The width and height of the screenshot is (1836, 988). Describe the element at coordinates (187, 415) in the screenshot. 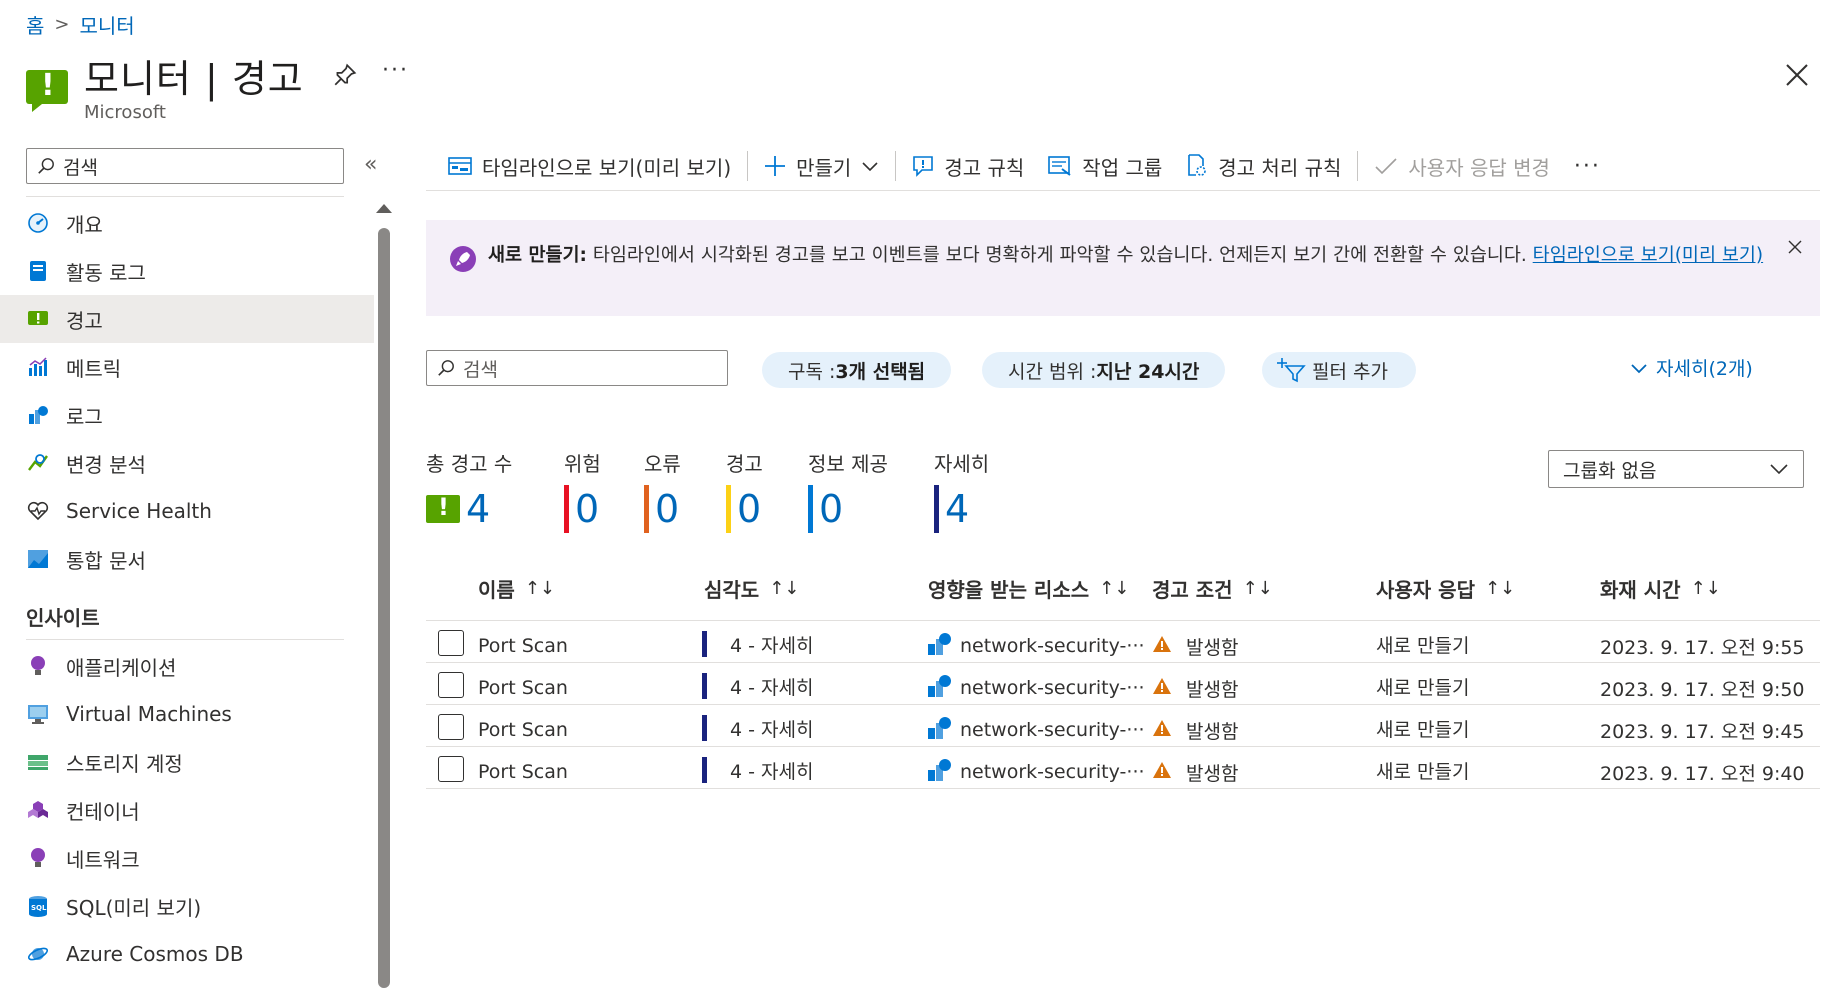

I see `sidebar-item-logs: 로그` at that location.